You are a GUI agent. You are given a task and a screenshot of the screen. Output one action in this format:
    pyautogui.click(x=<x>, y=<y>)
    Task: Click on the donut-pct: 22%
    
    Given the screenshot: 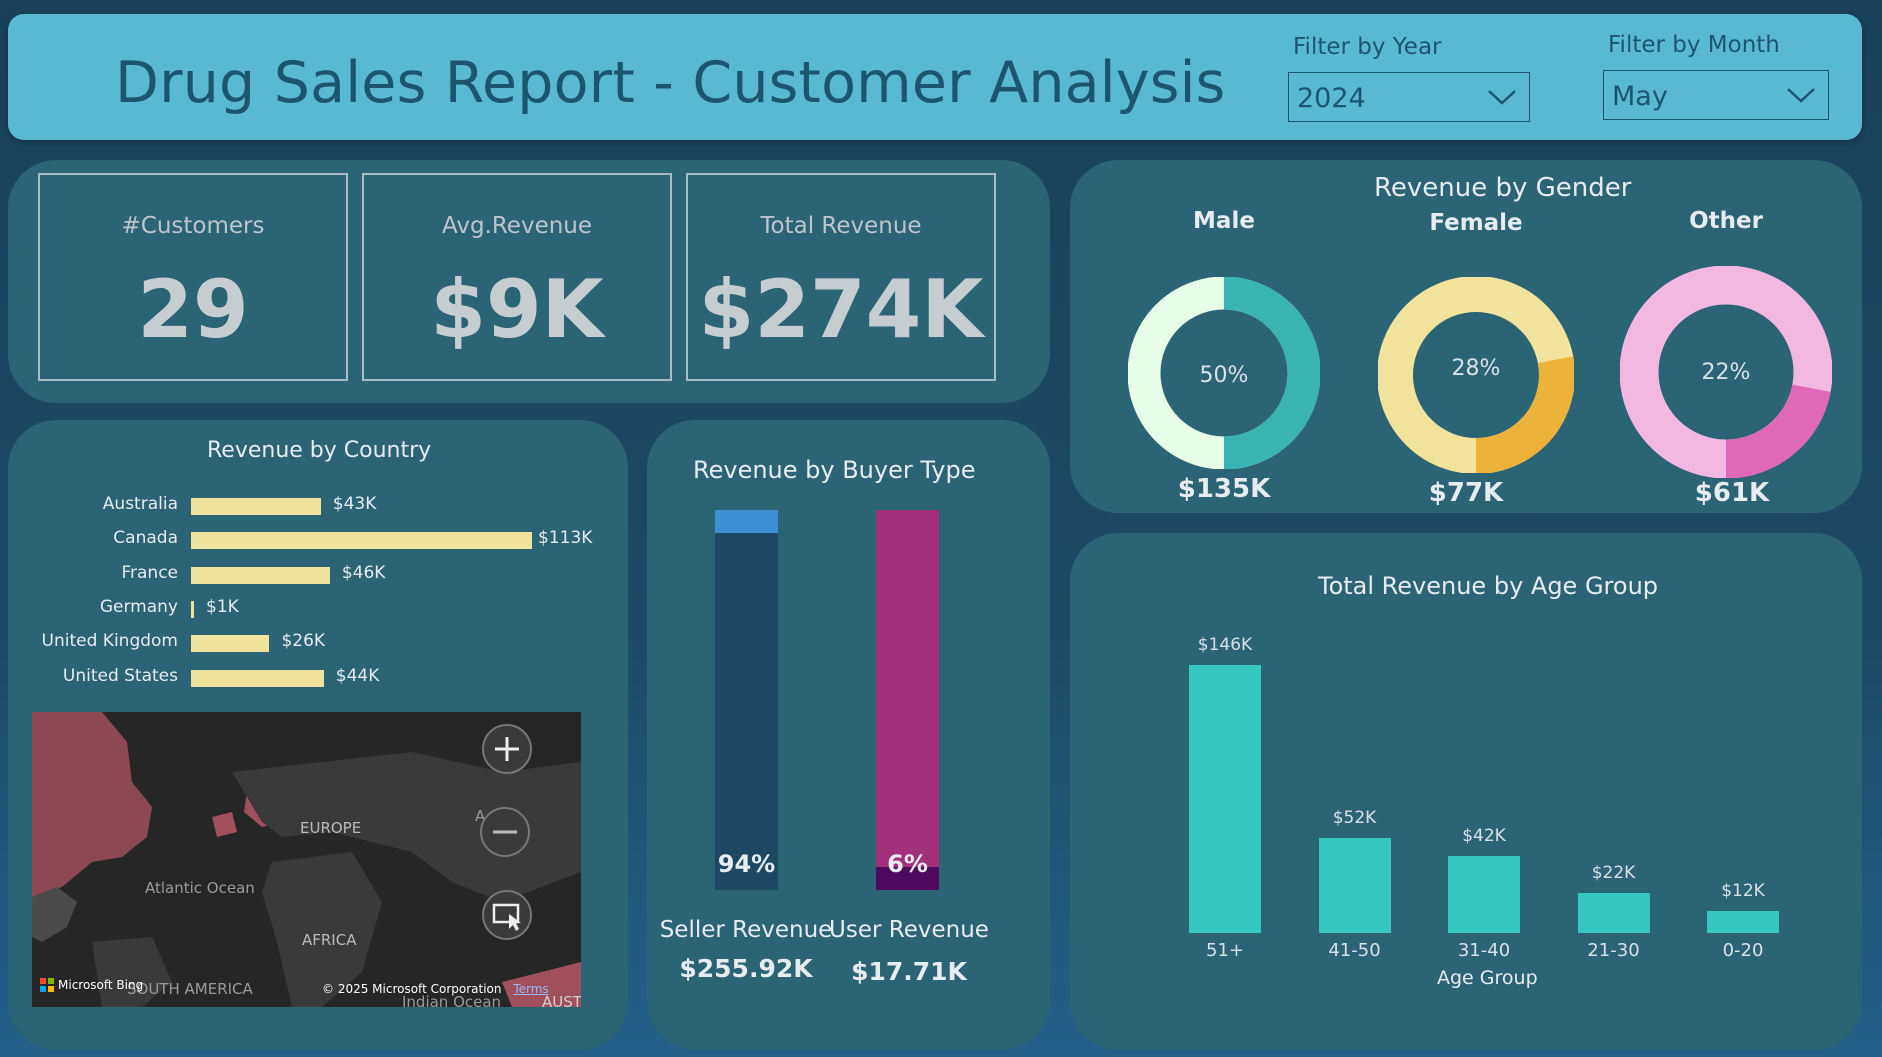 What is the action you would take?
    pyautogui.click(x=1726, y=372)
    